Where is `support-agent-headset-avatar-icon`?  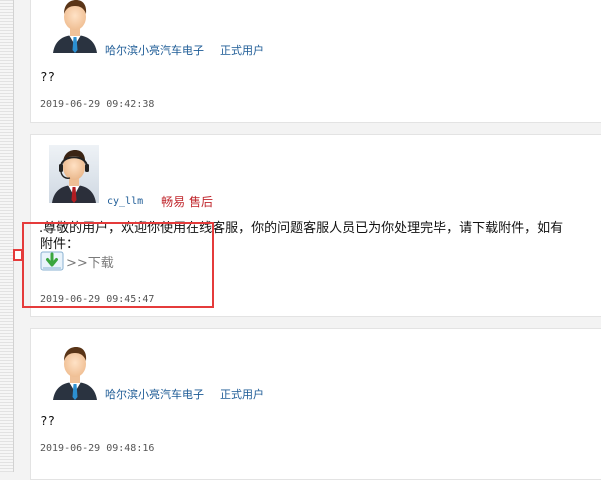
support-agent-headset-avatar-icon is located at coordinates (74, 174).